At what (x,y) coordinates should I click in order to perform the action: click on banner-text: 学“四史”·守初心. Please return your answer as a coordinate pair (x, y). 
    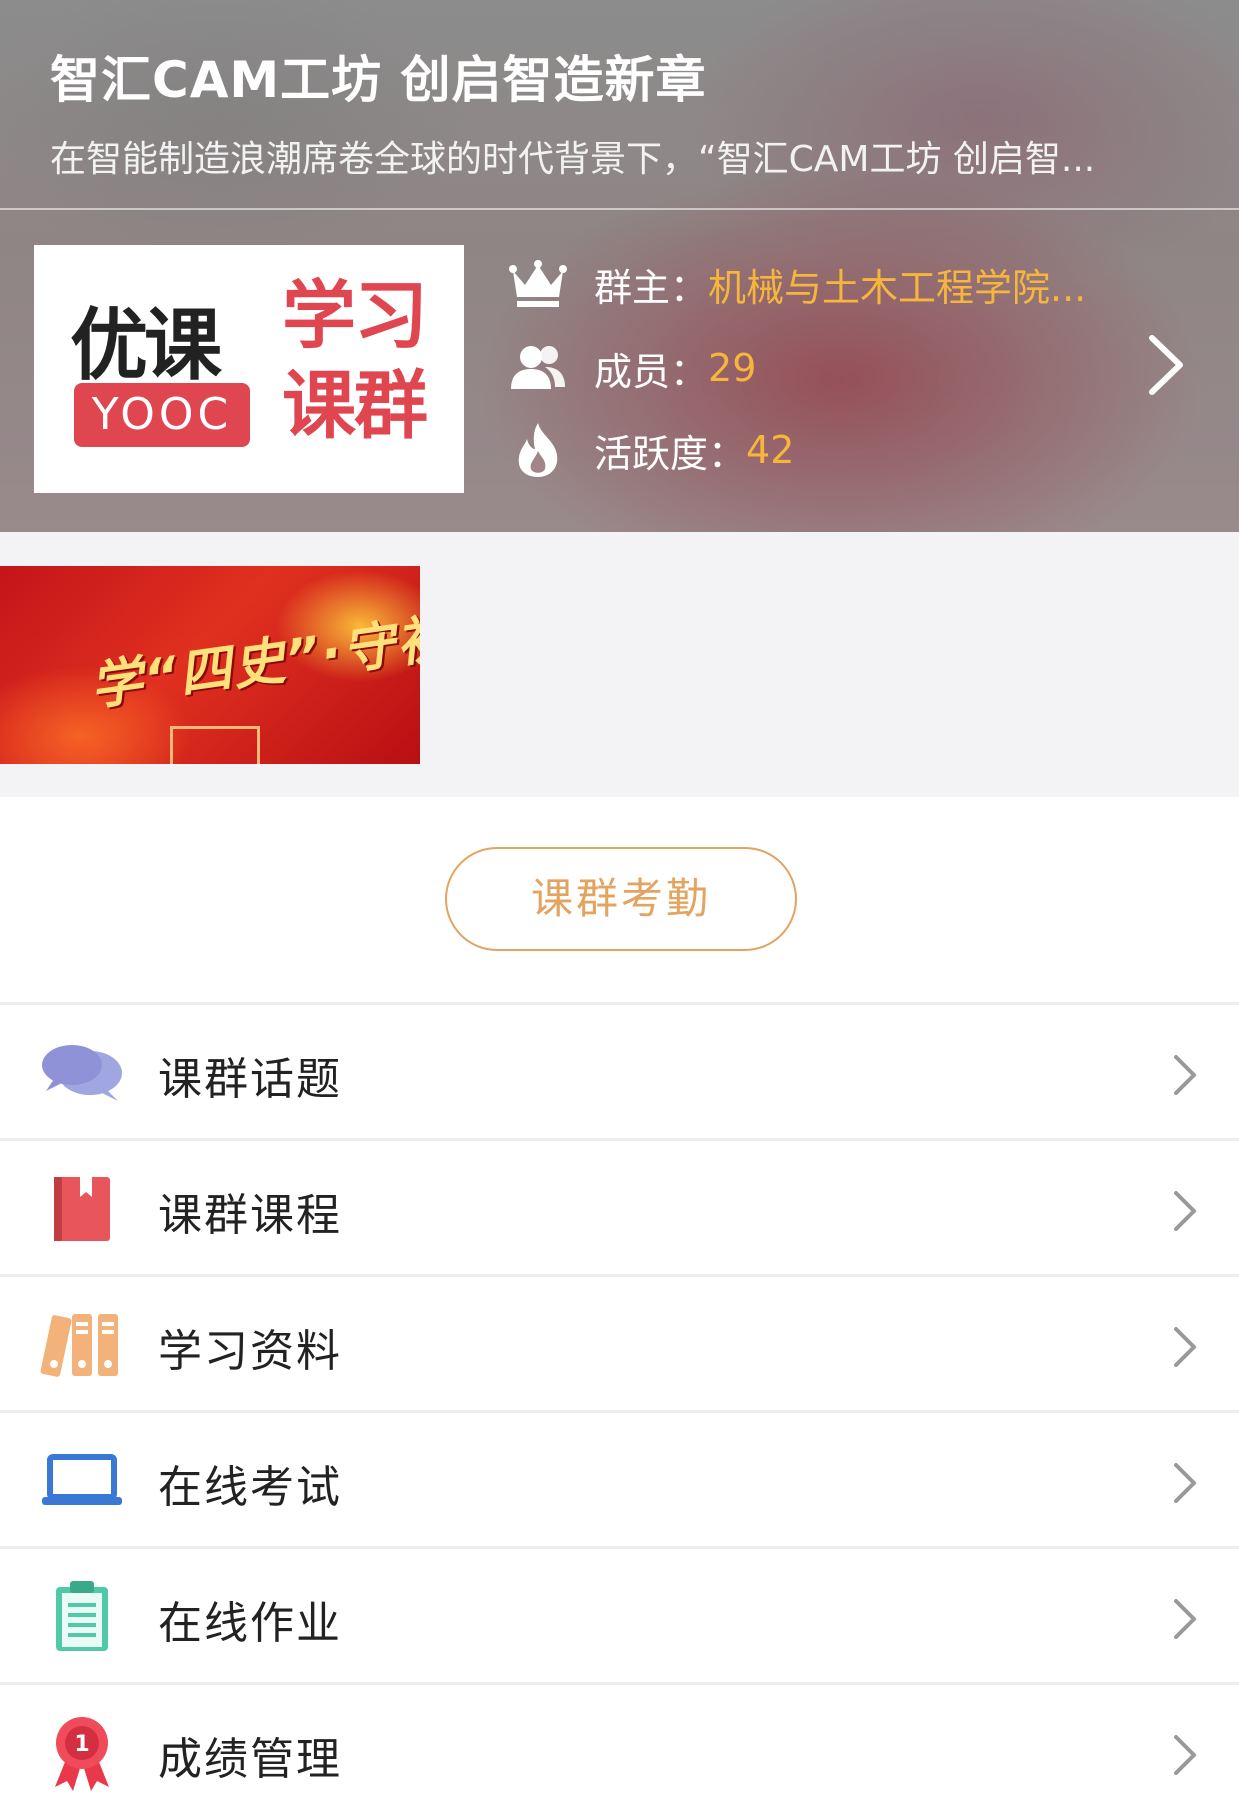
    Looking at the image, I should click on (253, 659).